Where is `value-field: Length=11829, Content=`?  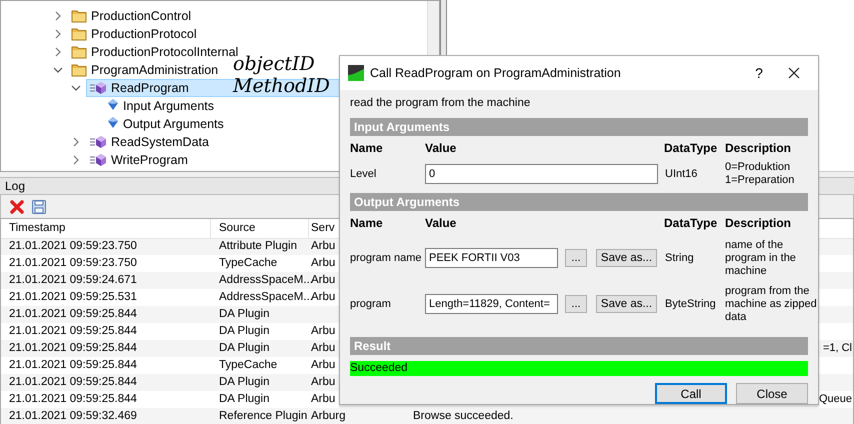
value-field: Length=11829, Content= is located at coordinates (491, 304).